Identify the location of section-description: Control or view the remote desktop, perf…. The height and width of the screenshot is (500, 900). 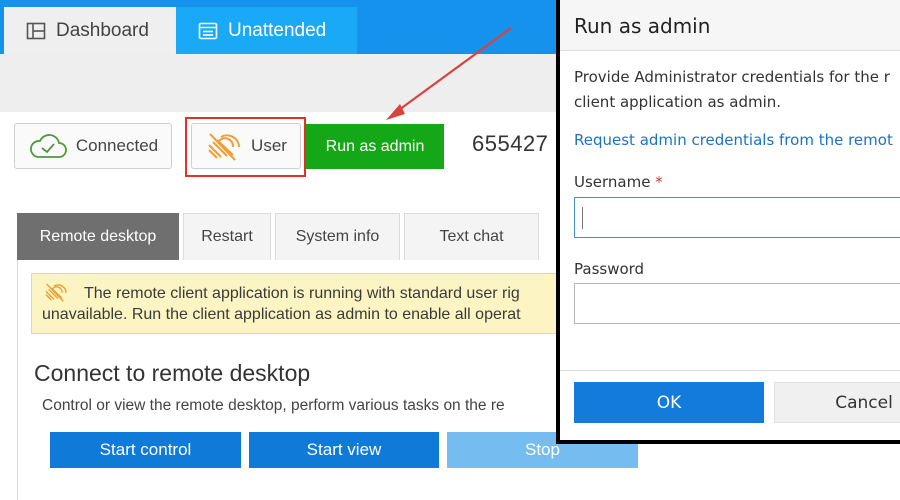
(273, 405).